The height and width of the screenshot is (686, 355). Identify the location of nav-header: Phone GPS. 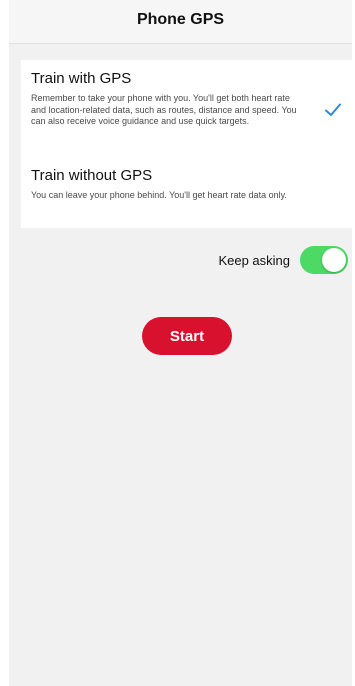
(180, 22).